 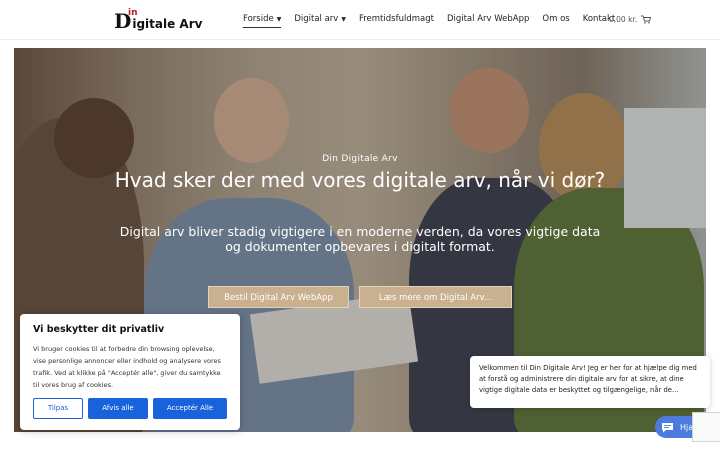 I want to click on logo-superscript: in, so click(x=133, y=13).